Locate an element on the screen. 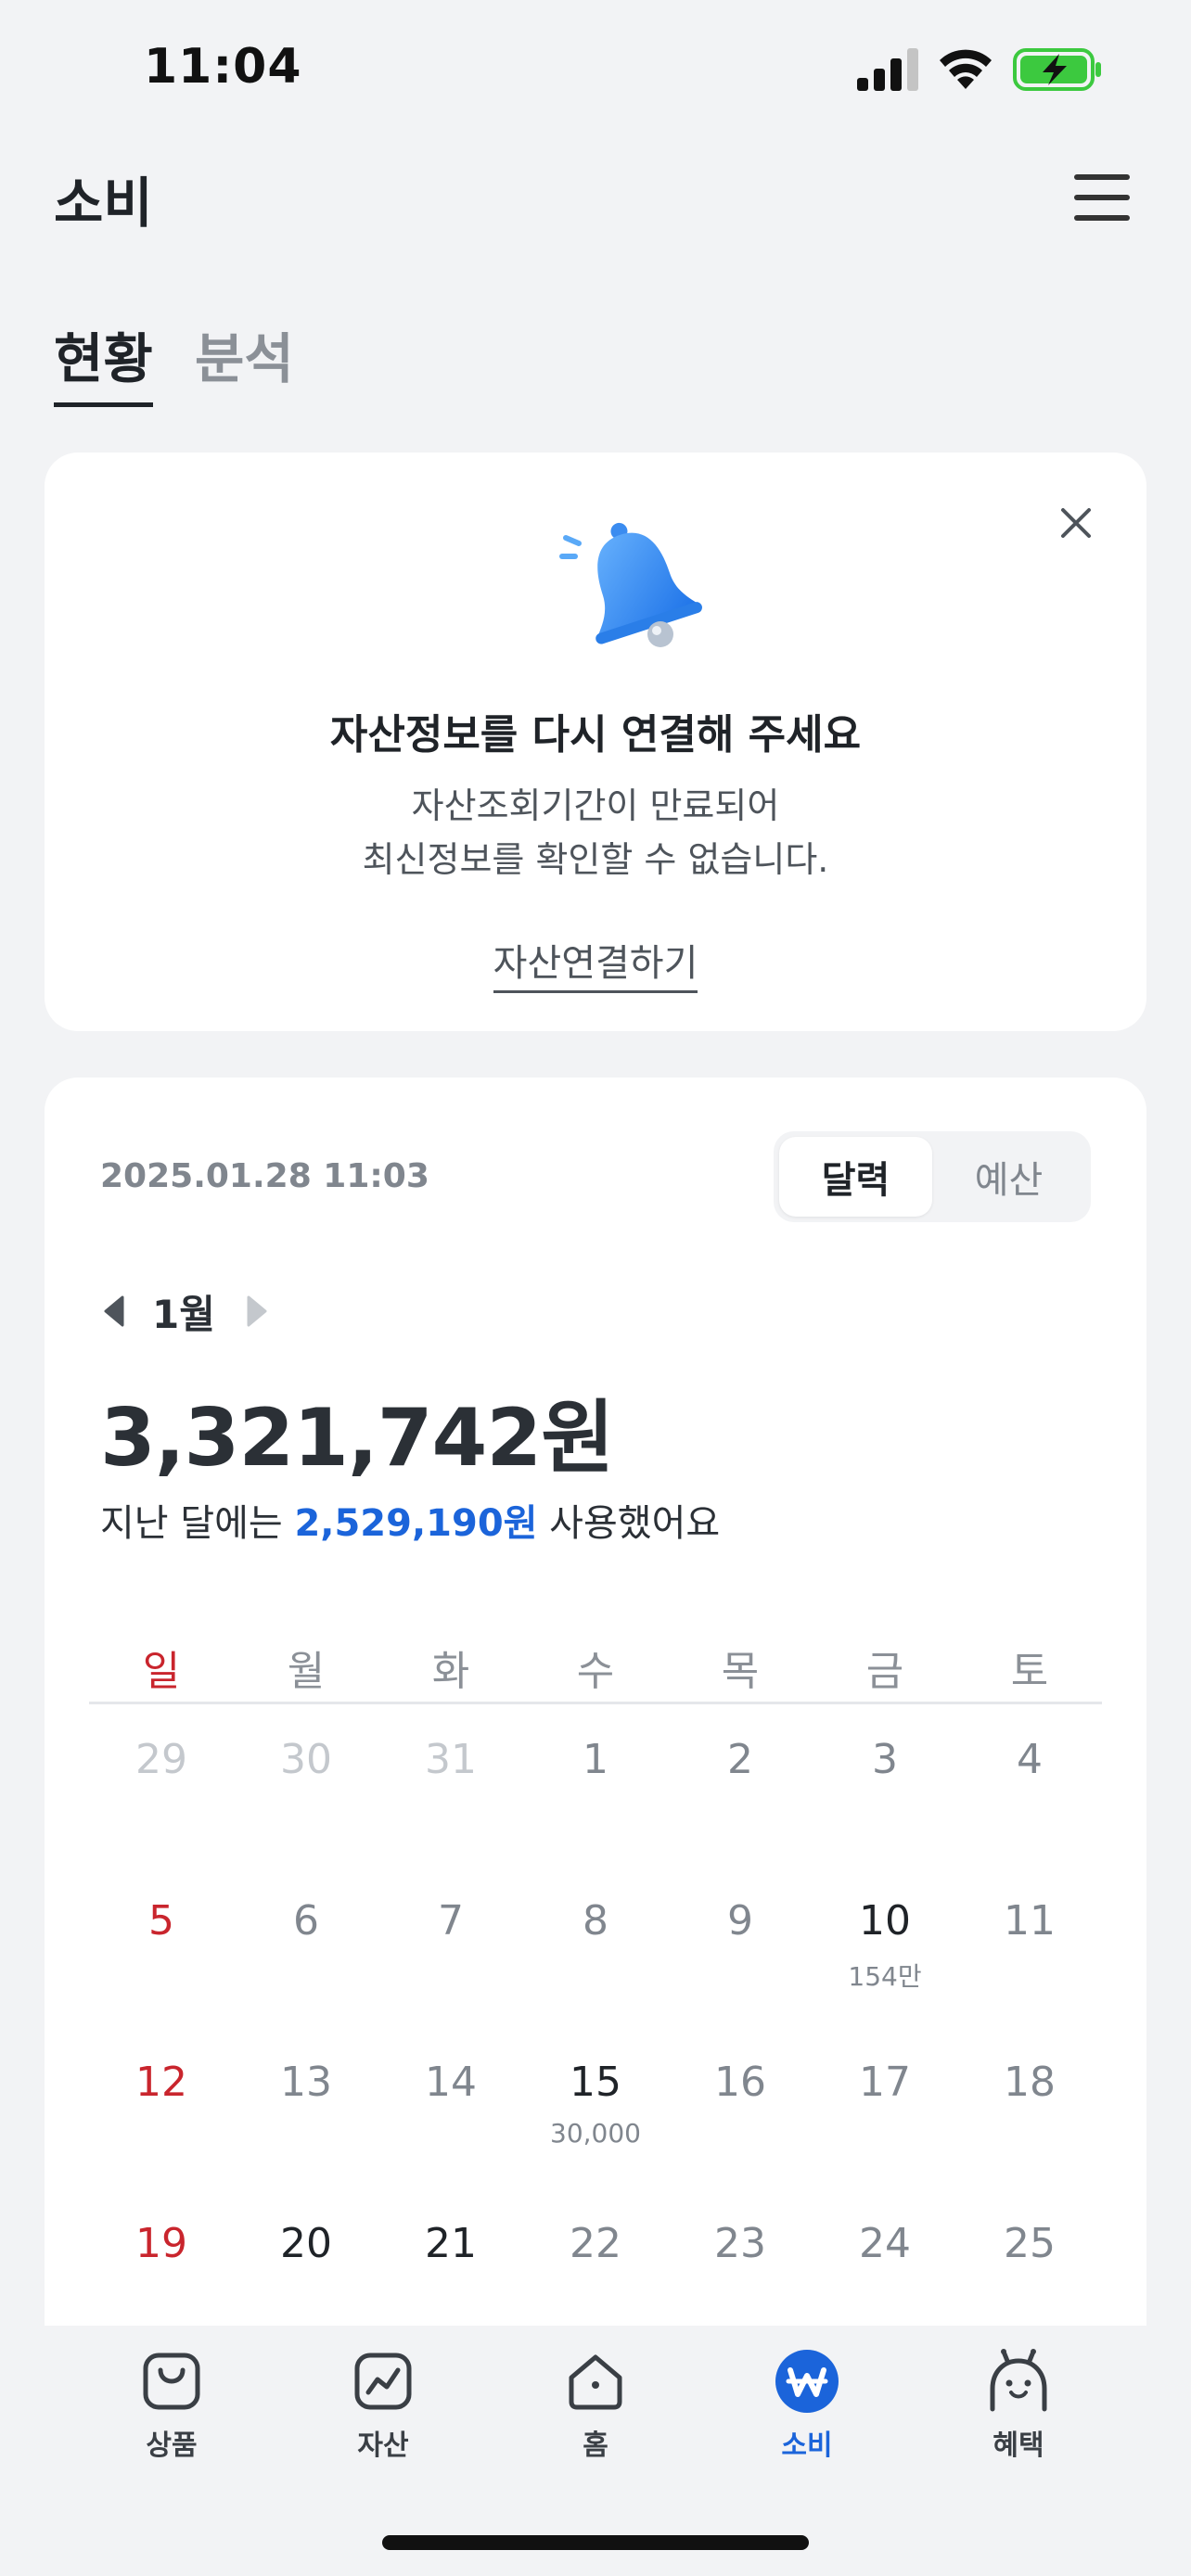 Image resolution: width=1191 pixels, height=2576 pixels. calendar-day-number: 7 is located at coordinates (451, 1921).